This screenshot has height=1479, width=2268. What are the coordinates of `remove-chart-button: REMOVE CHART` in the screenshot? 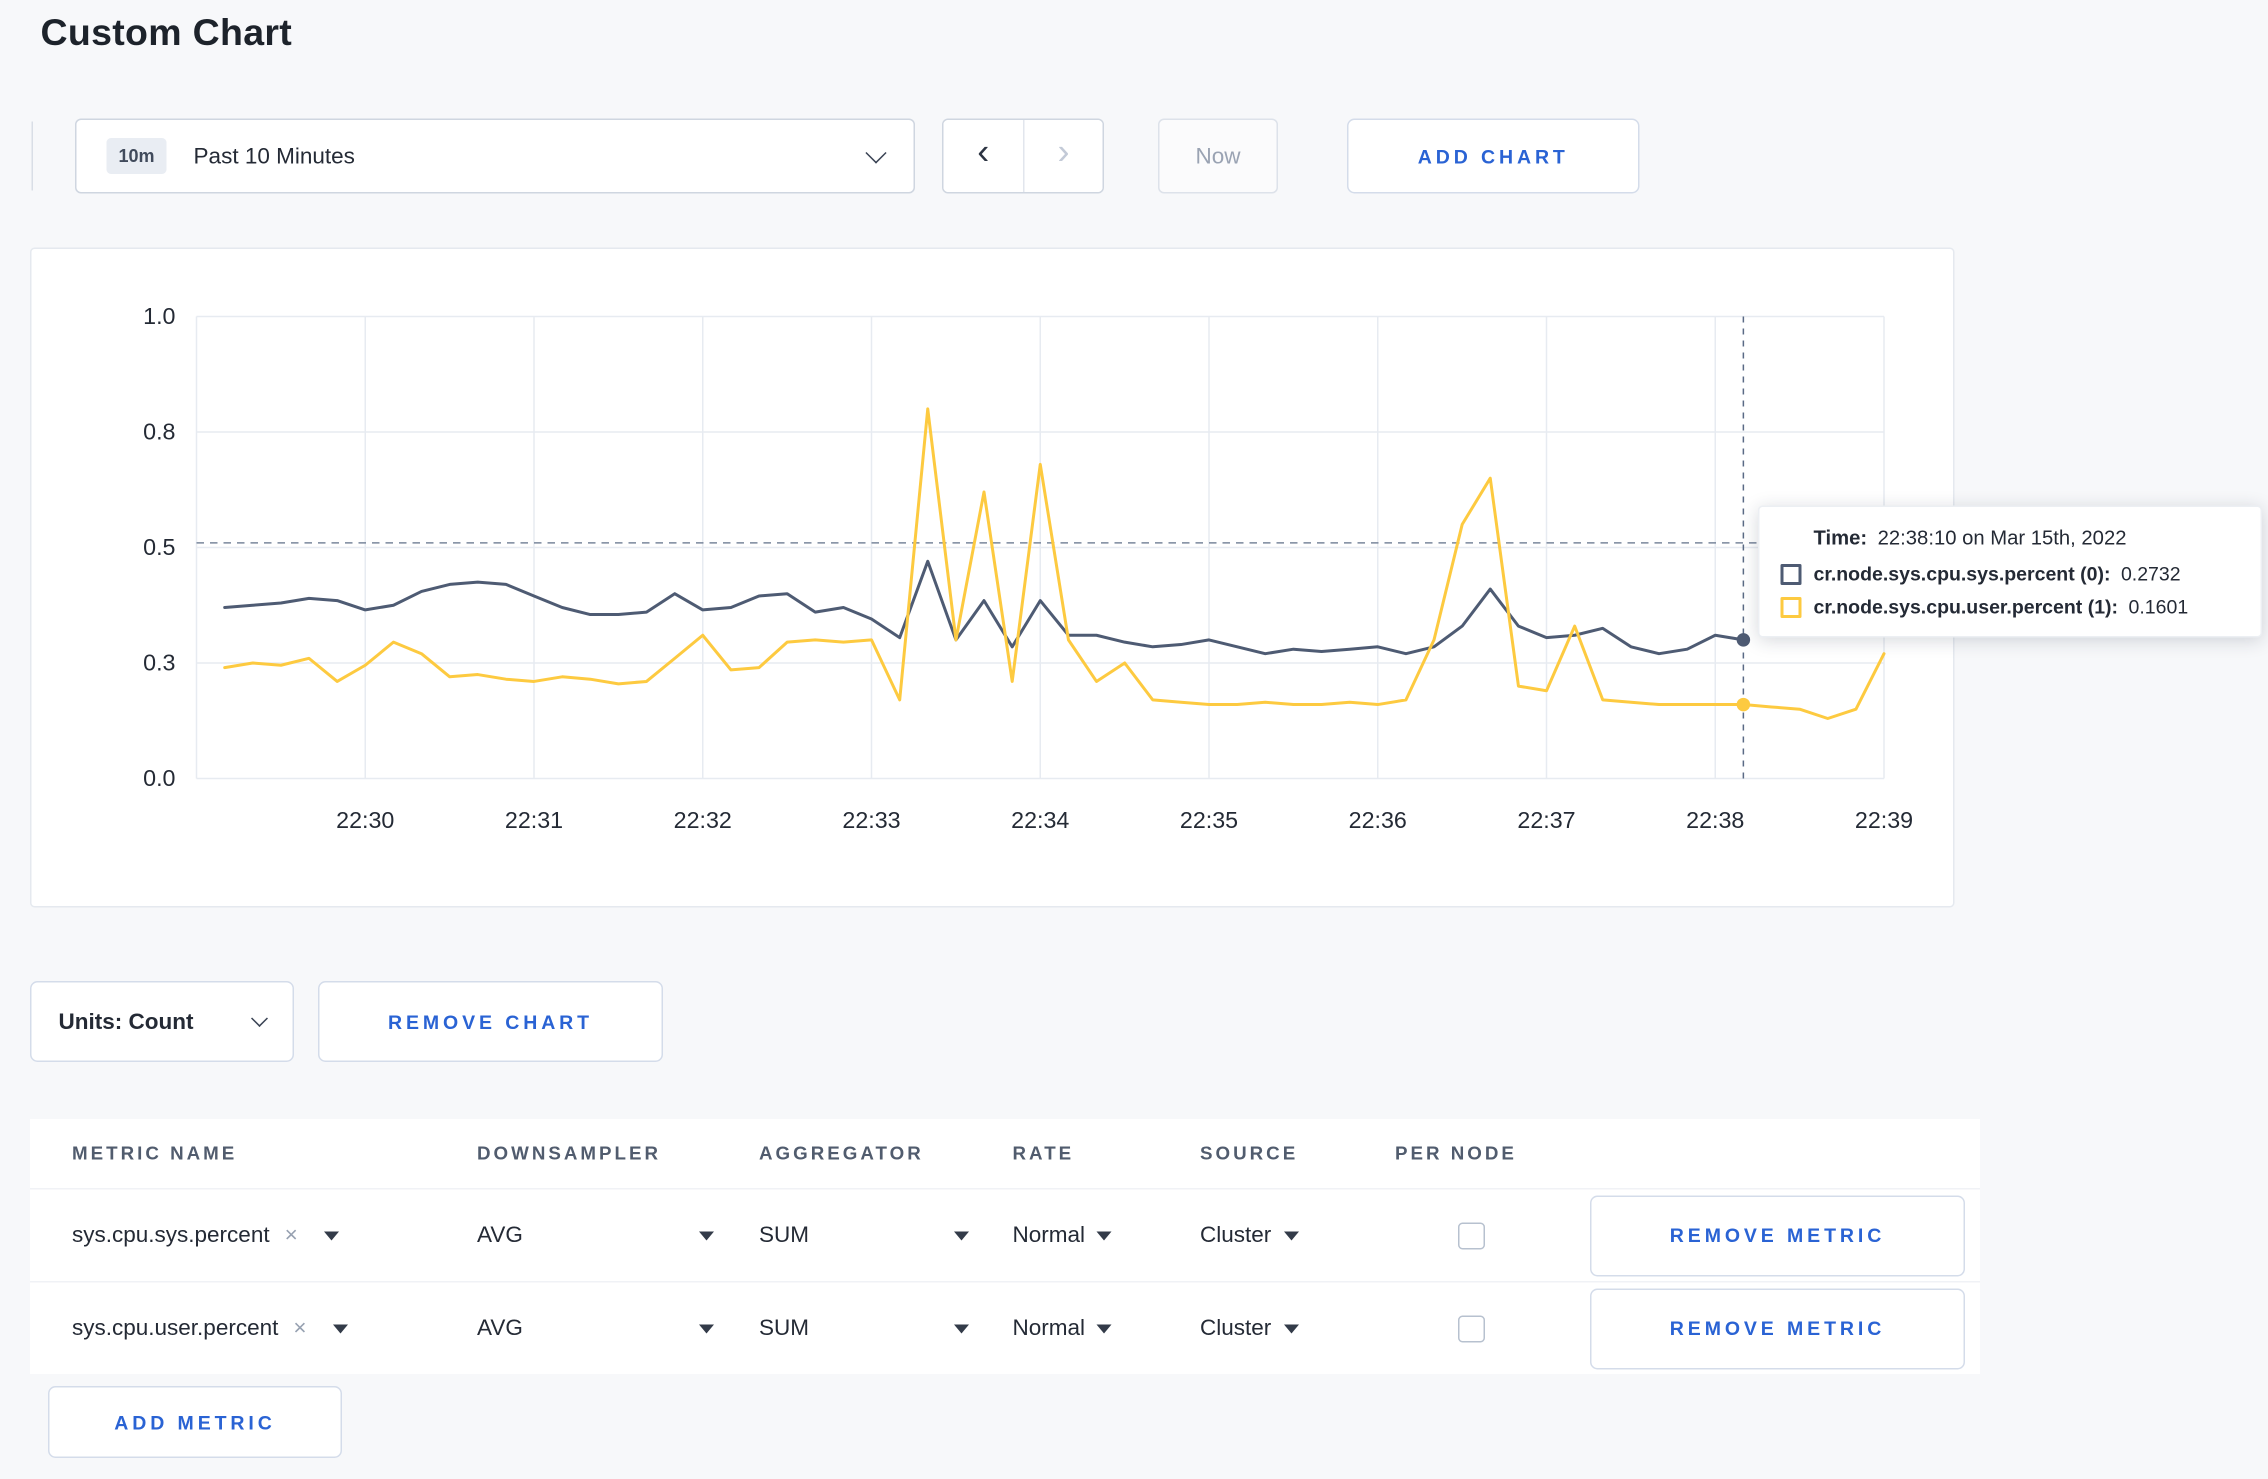 It's located at (490, 1021).